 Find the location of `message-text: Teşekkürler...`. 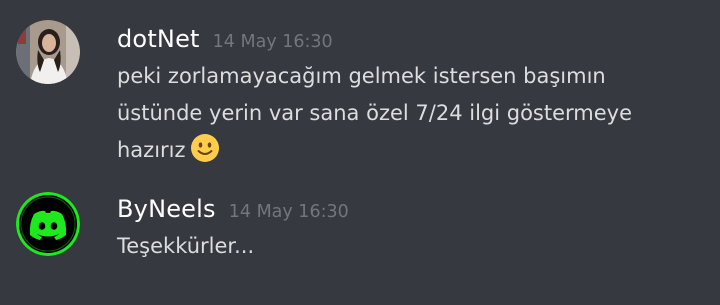

message-text: Teşekkürler... is located at coordinates (413, 246).